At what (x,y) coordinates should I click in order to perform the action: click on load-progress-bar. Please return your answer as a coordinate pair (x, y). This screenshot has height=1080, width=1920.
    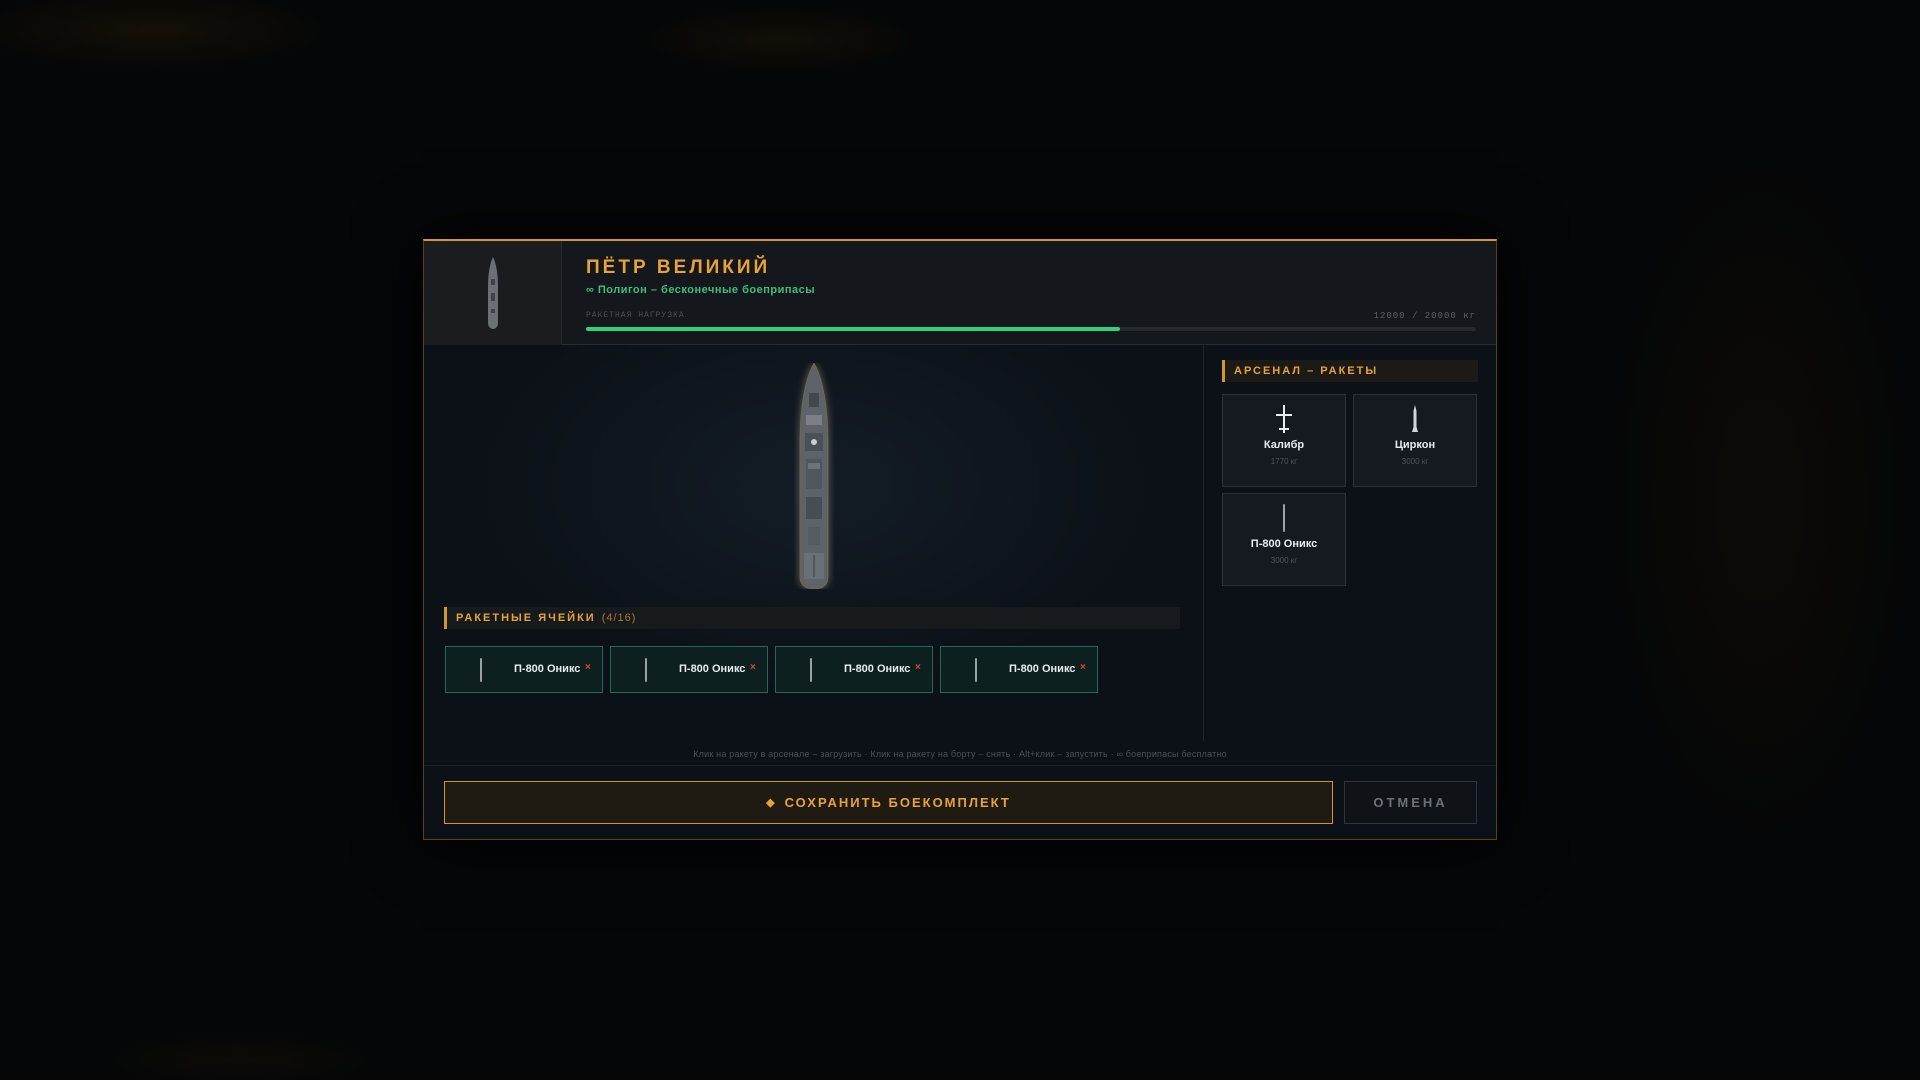
    Looking at the image, I should click on (1031, 329).